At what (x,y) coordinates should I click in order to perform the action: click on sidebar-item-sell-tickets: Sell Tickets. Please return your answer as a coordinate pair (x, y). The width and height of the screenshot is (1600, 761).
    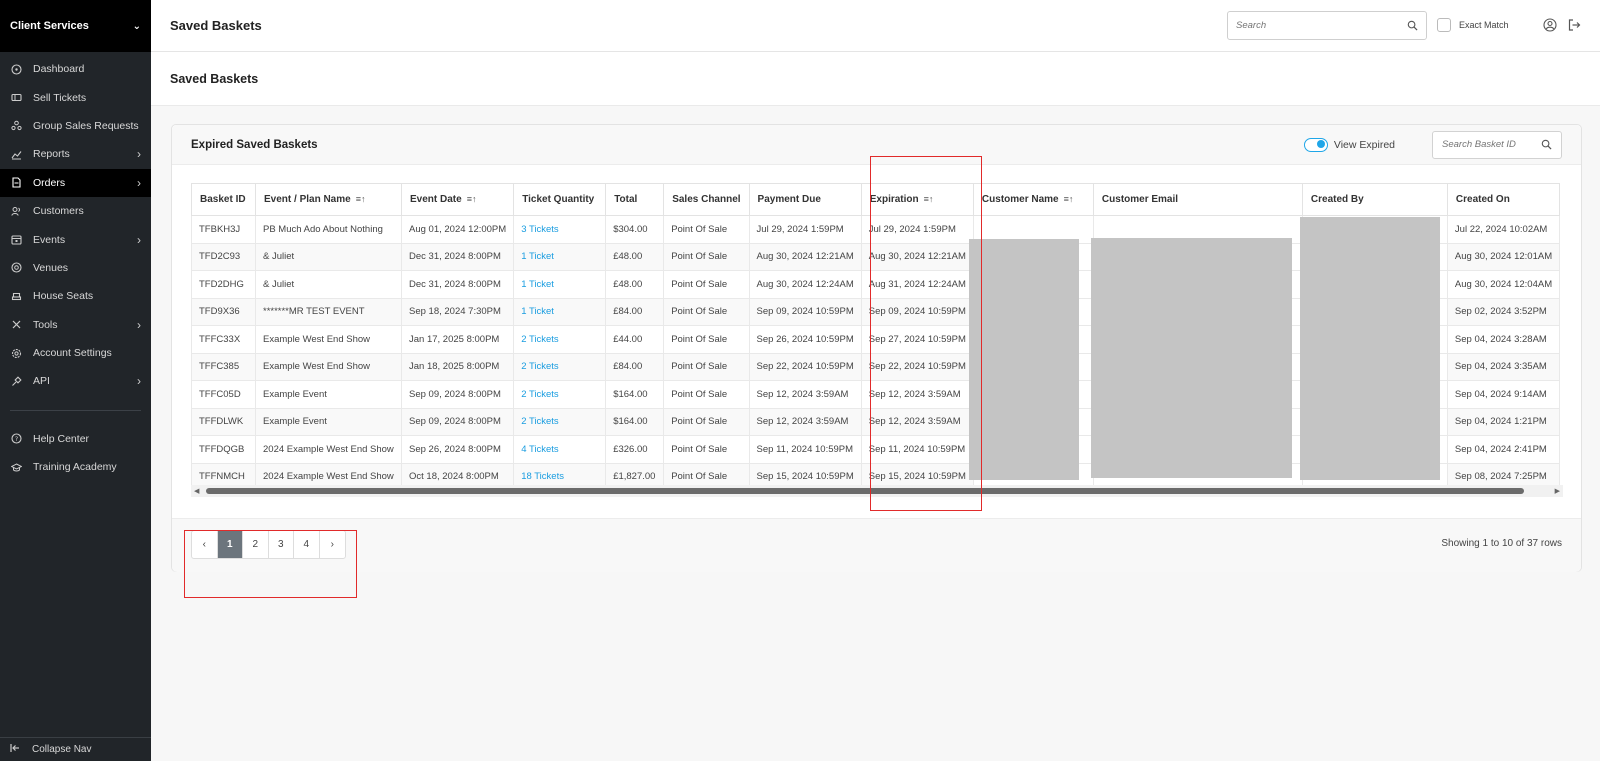
    Looking at the image, I should click on (75, 97).